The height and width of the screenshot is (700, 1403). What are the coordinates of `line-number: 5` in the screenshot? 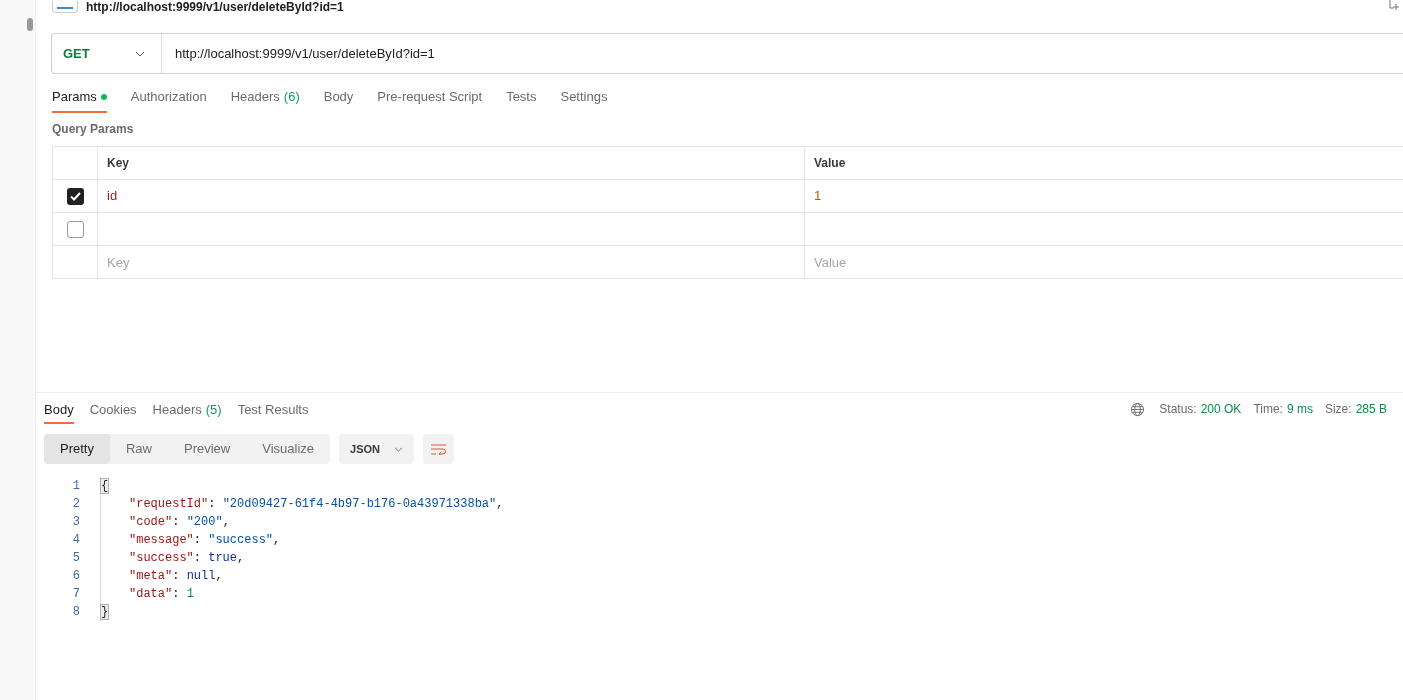 It's located at (76, 558).